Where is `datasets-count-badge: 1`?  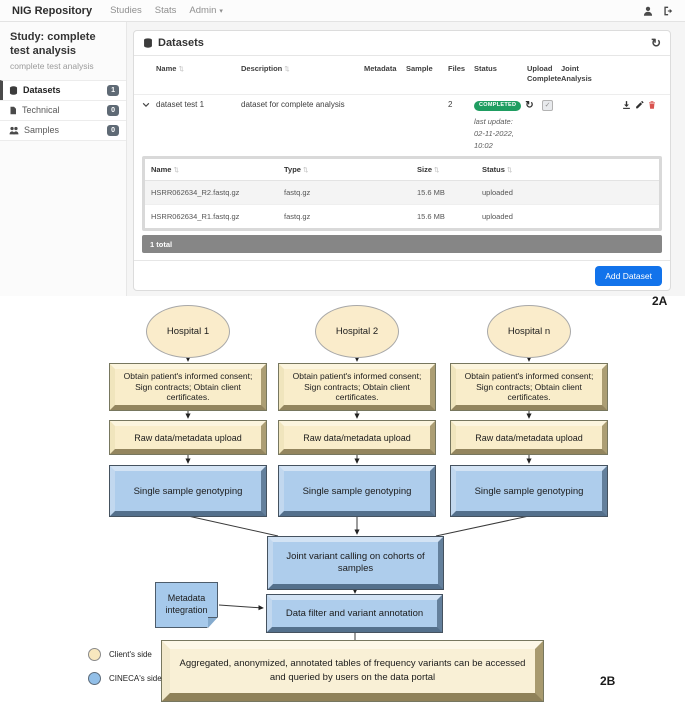 datasets-count-badge: 1 is located at coordinates (113, 90).